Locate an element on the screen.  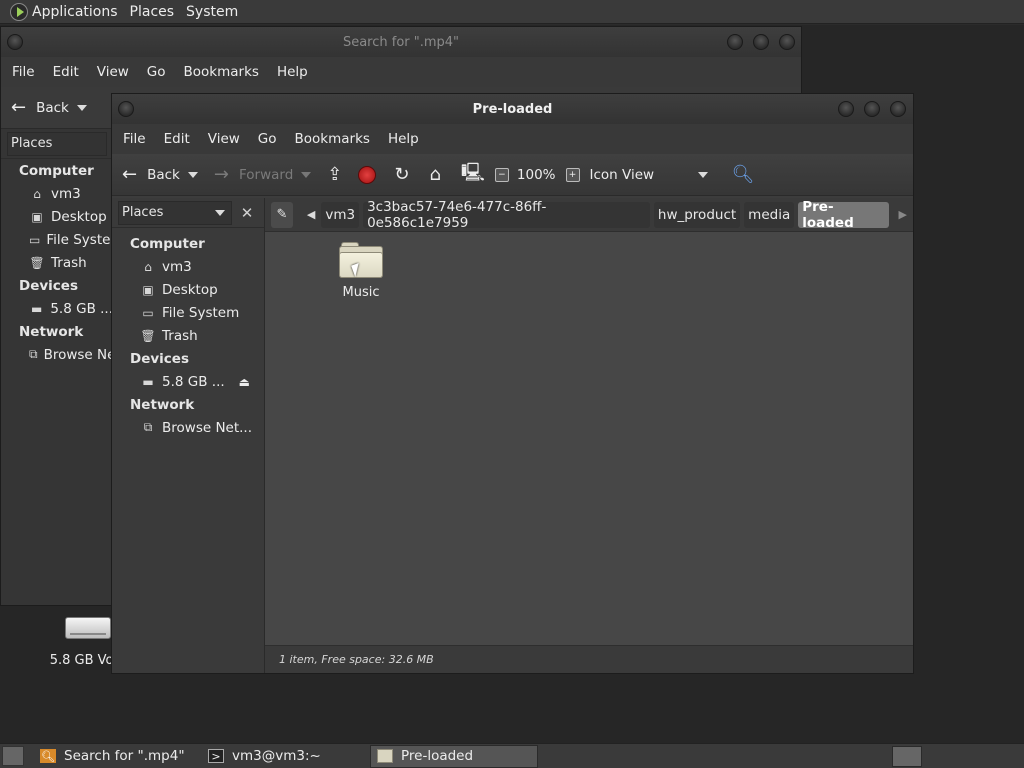
up-button: ⇪ is located at coordinates (334, 175).